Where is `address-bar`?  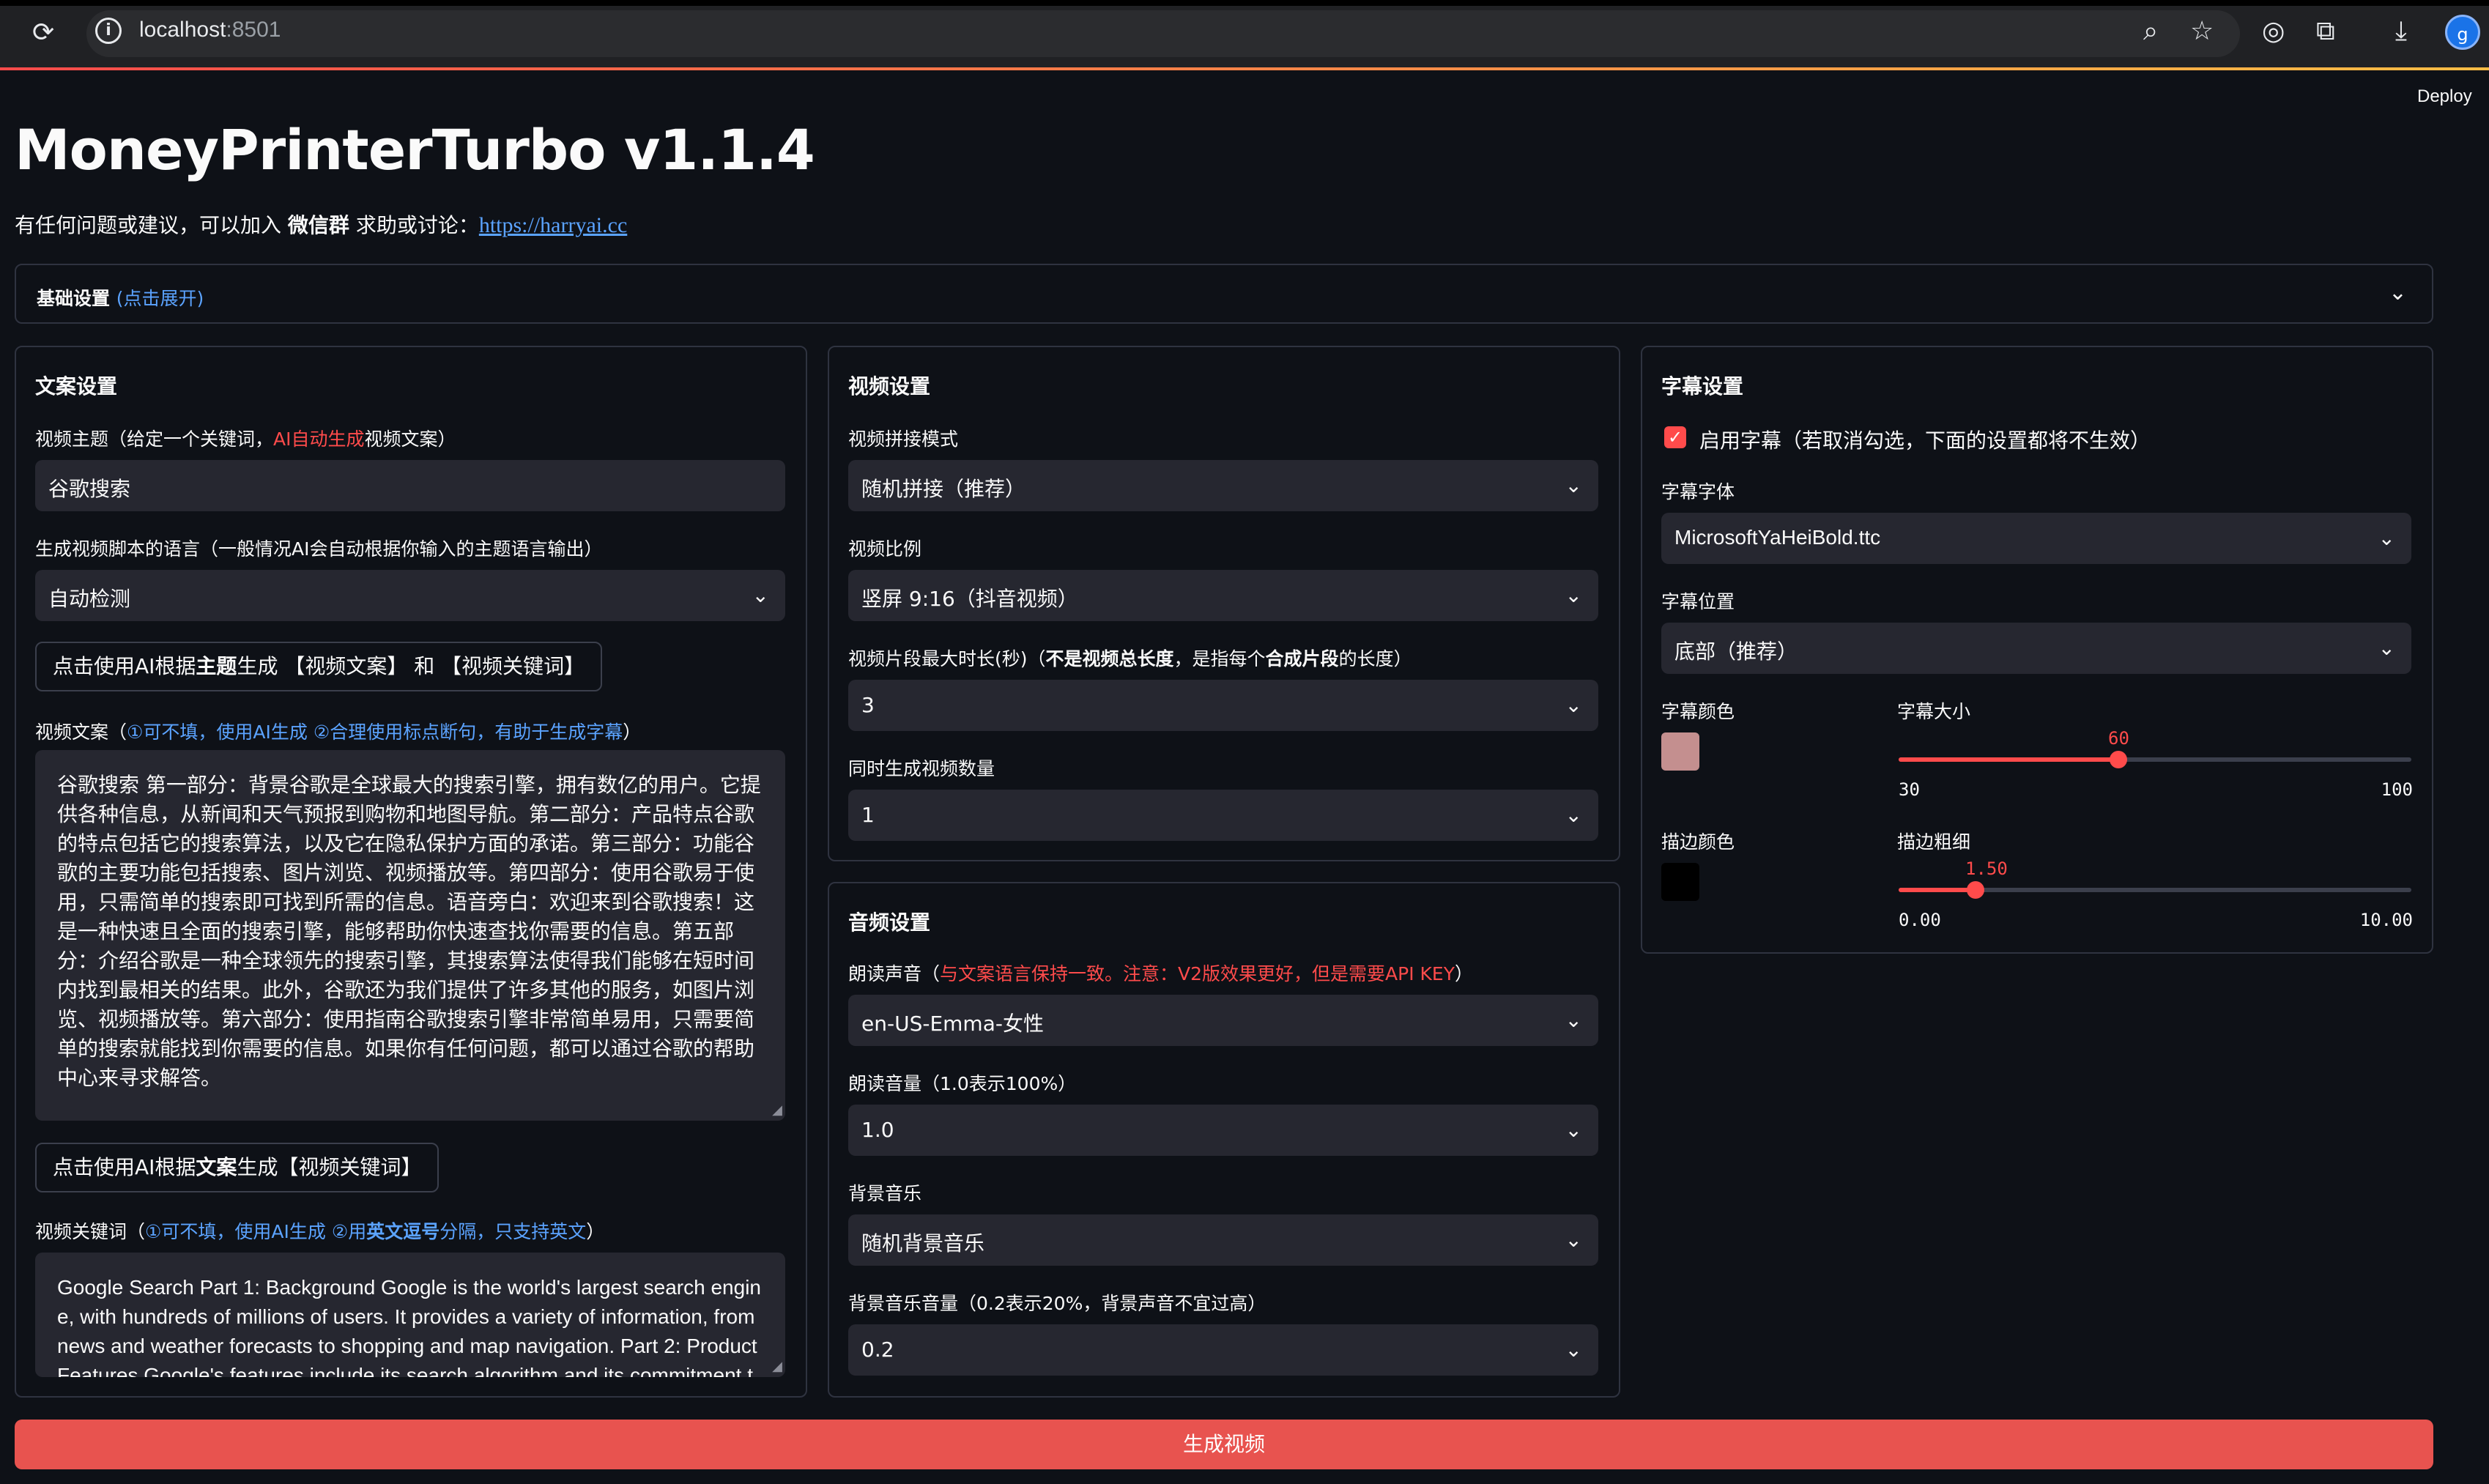
address-bar is located at coordinates (1163, 33).